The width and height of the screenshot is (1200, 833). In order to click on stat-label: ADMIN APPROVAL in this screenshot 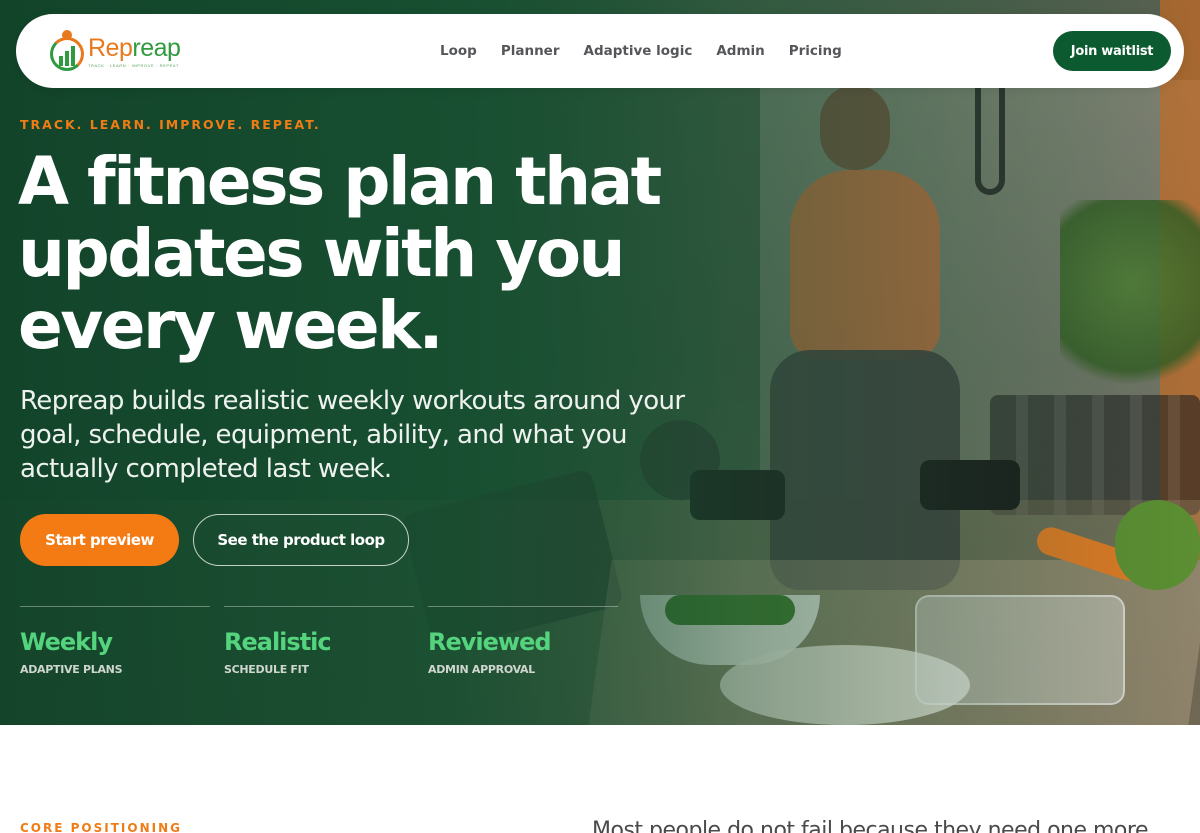, I will do `click(481, 669)`.